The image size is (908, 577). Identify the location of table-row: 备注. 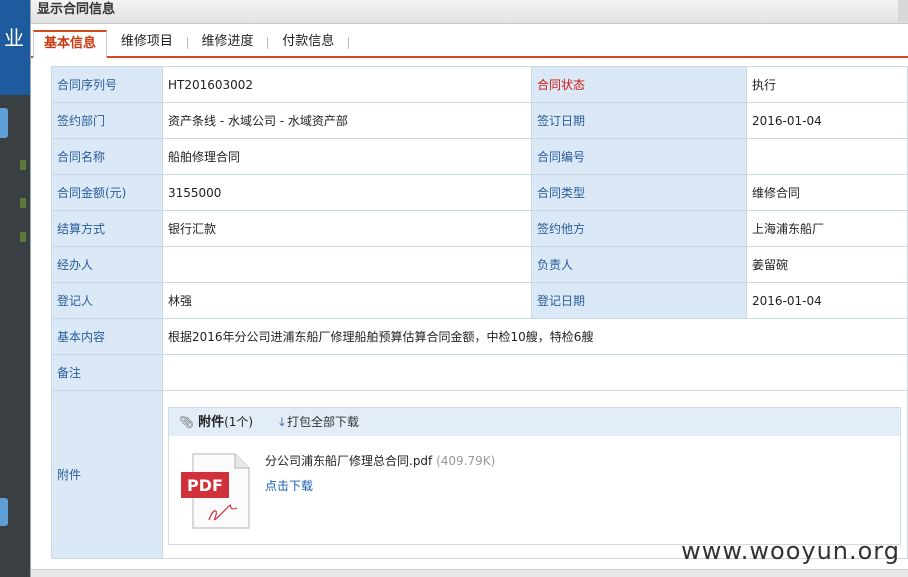
(479, 372).